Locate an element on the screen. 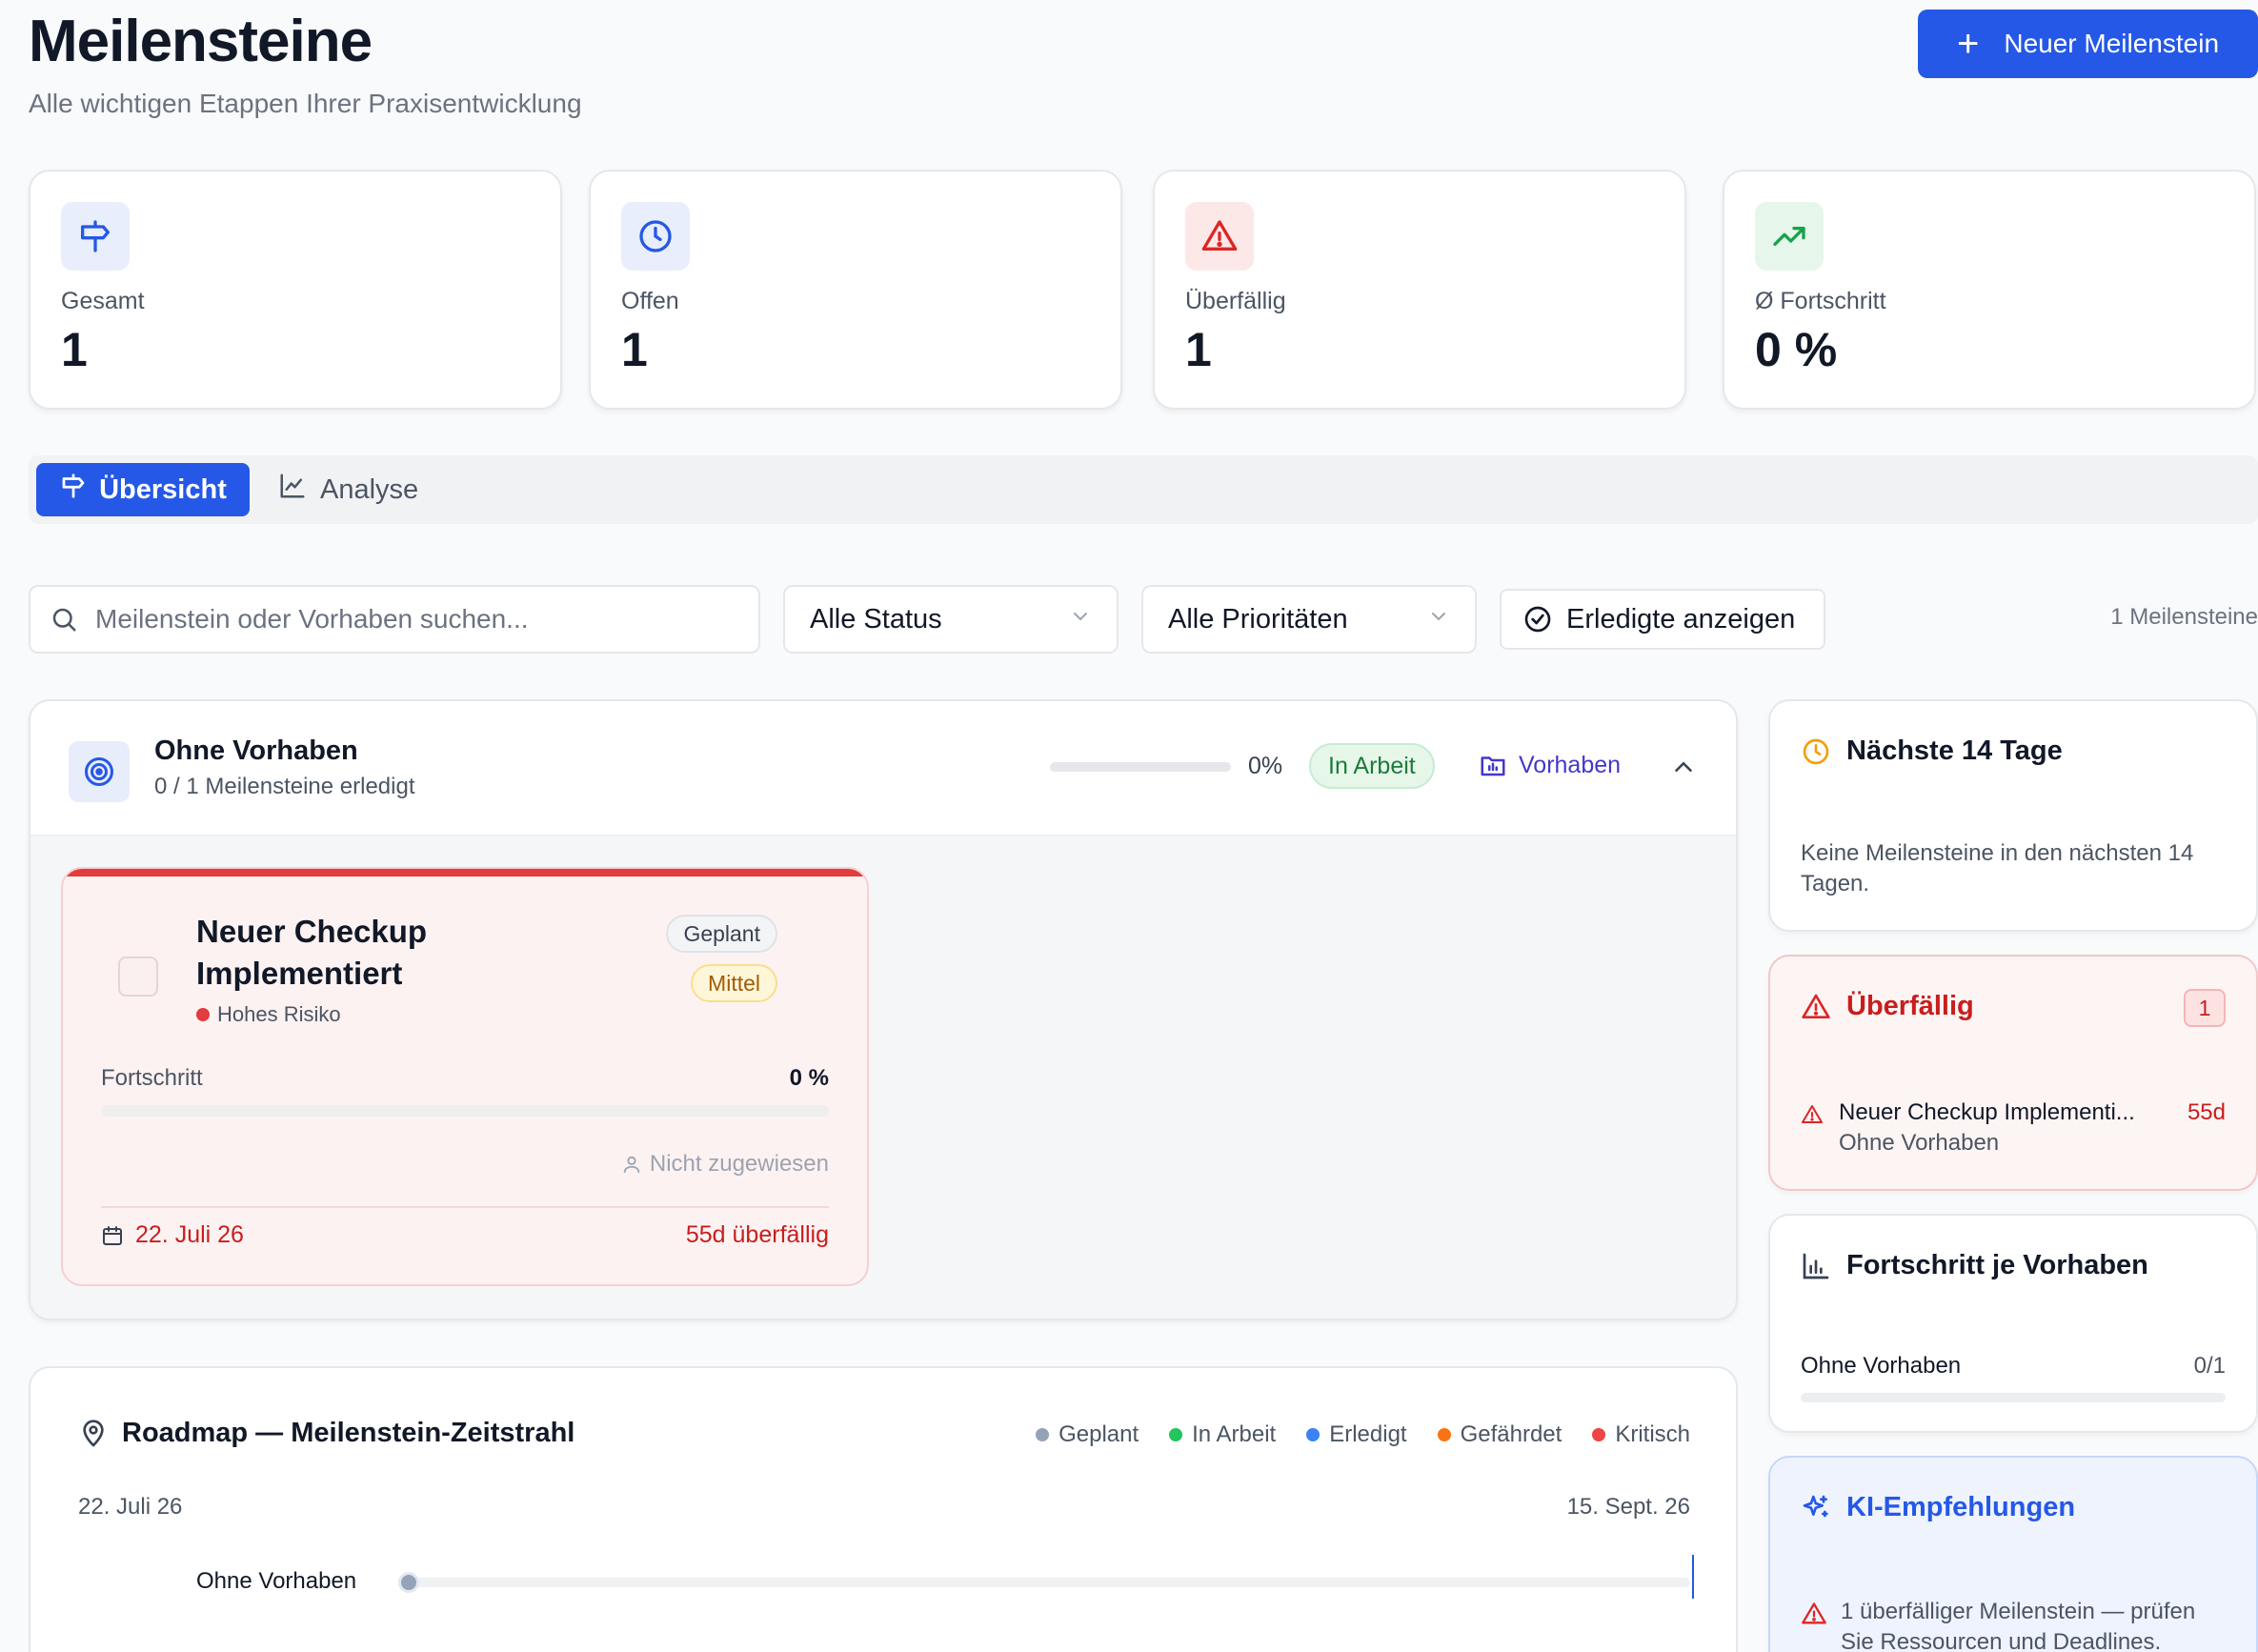 This screenshot has width=2258, height=1652. legend-item: Erledigt is located at coordinates (1356, 1434).